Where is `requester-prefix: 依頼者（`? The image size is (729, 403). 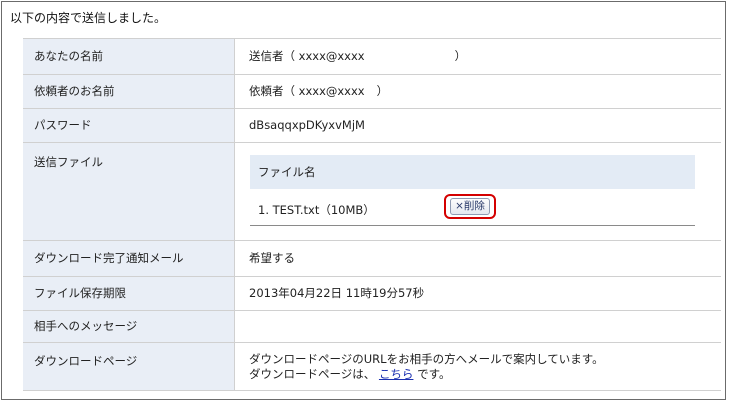 requester-prefix: 依頼者（ is located at coordinates (272, 91).